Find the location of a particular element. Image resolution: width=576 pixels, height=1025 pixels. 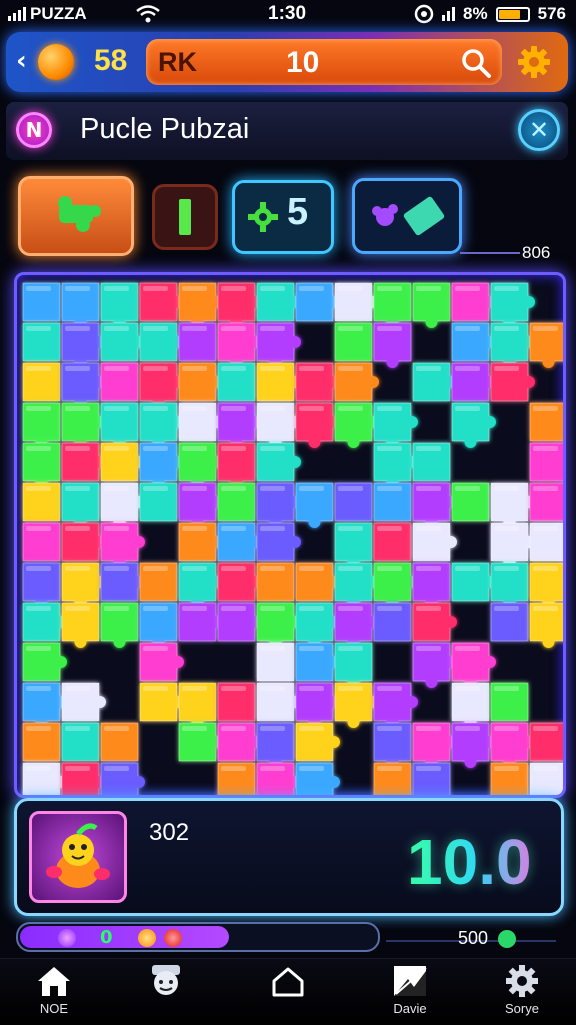

close-button: ✕ is located at coordinates (539, 130).